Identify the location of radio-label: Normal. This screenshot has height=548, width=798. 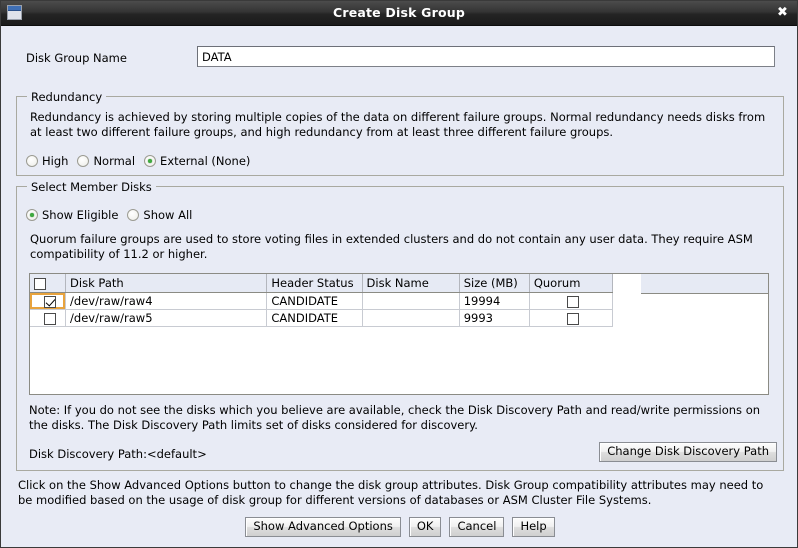
(114, 161).